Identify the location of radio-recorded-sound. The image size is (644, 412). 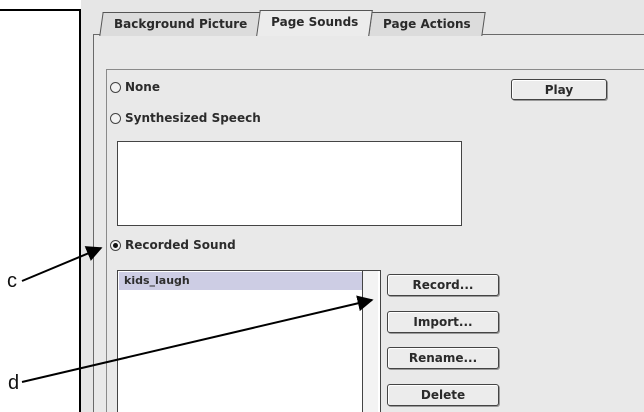
(115, 245).